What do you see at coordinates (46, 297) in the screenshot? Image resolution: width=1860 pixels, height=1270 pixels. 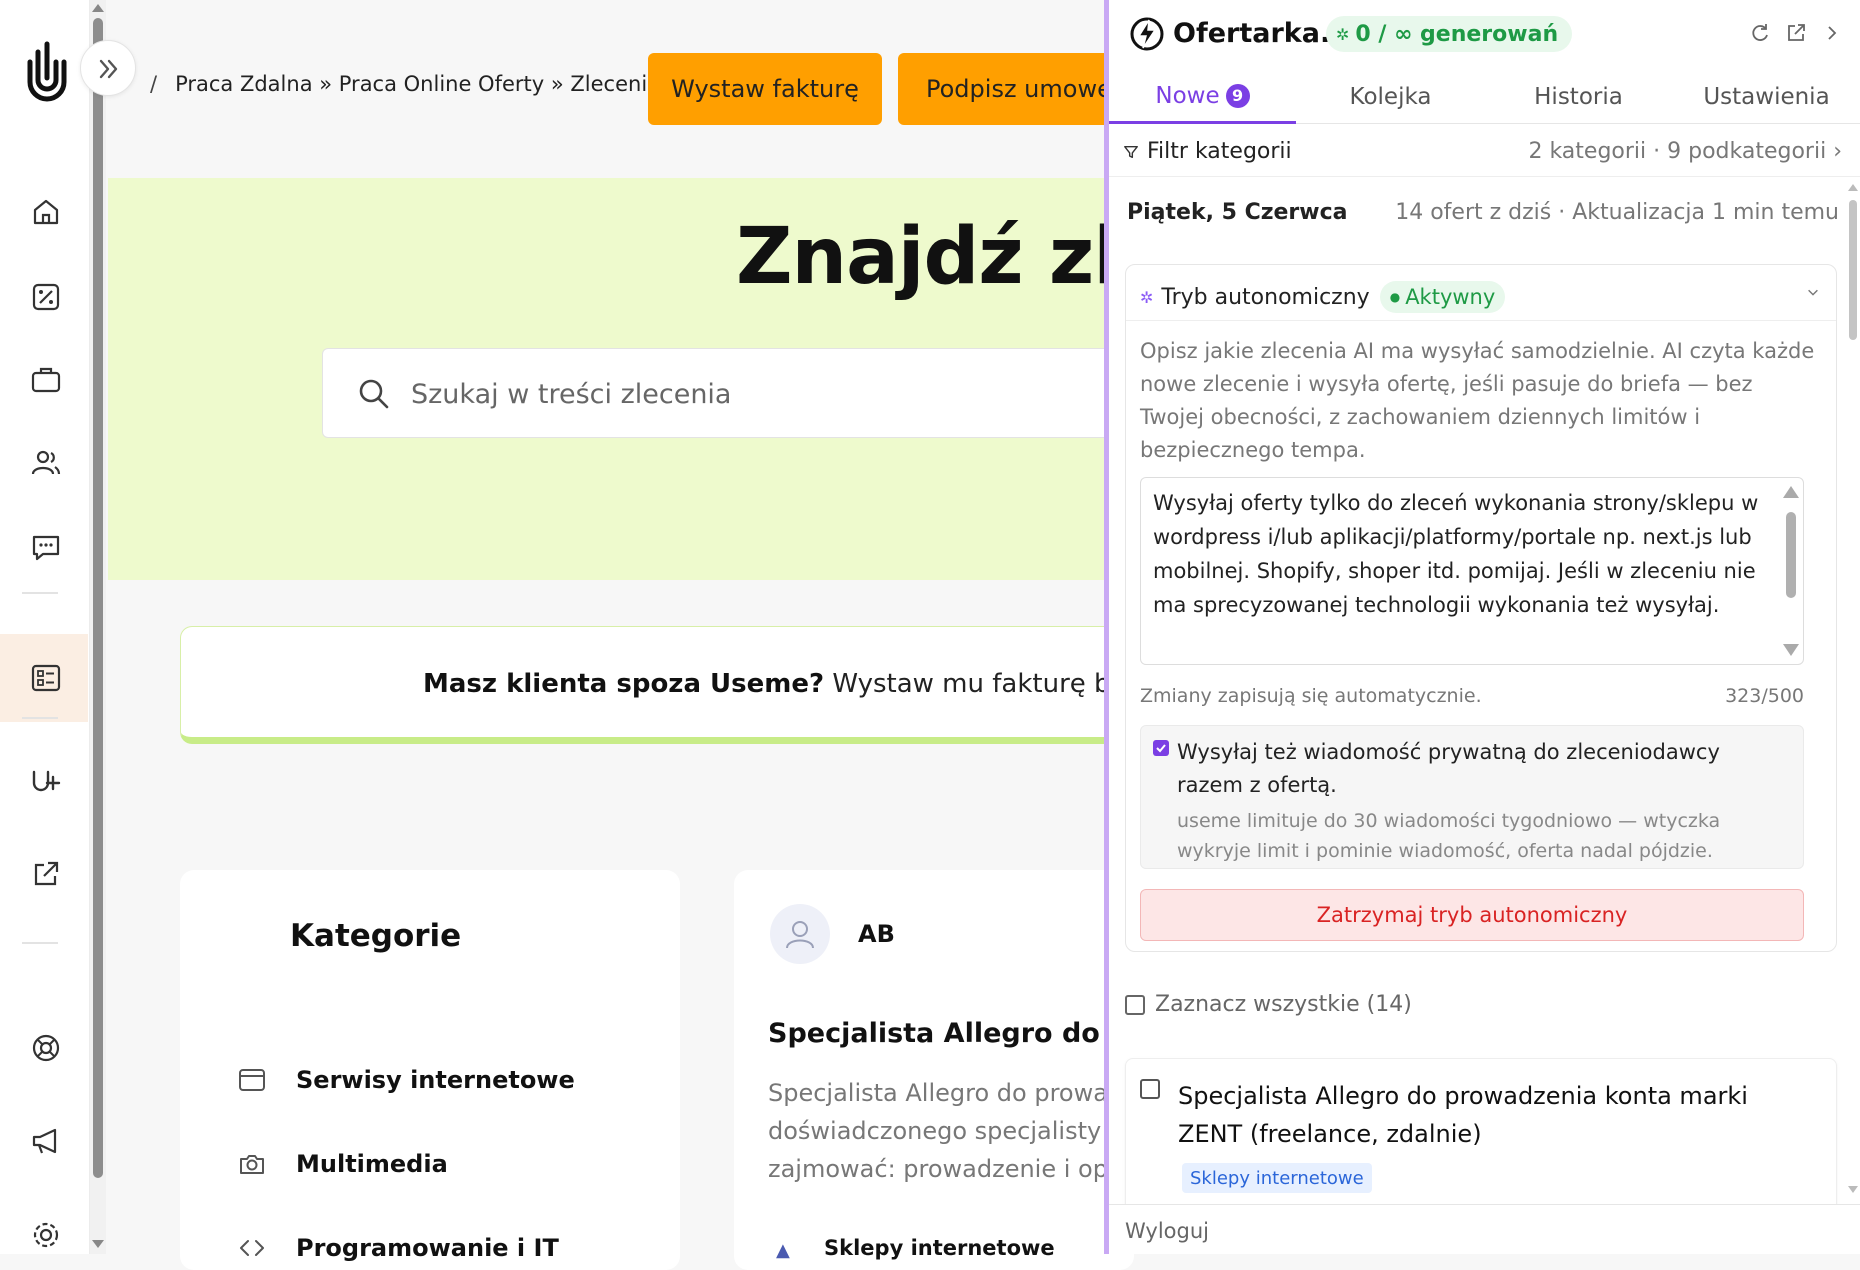 I see `percent-icon` at bounding box center [46, 297].